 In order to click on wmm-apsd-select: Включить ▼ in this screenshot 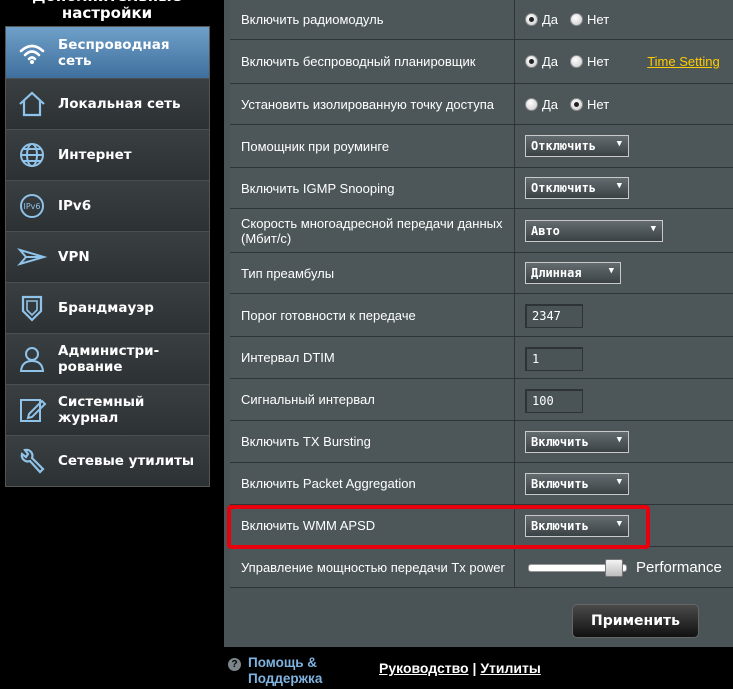, I will do `click(577, 525)`.